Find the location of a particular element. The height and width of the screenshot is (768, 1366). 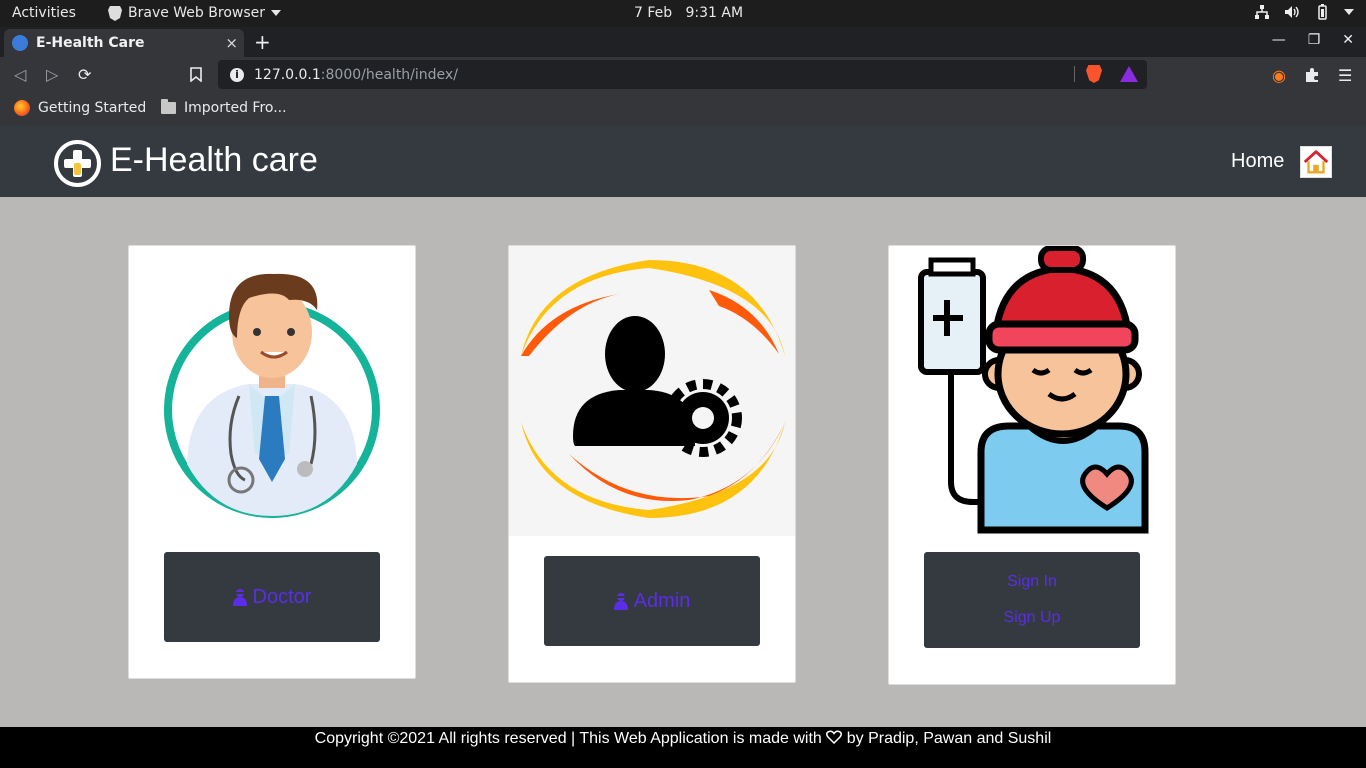

sign-in-link: Sign In is located at coordinates (1032, 582).